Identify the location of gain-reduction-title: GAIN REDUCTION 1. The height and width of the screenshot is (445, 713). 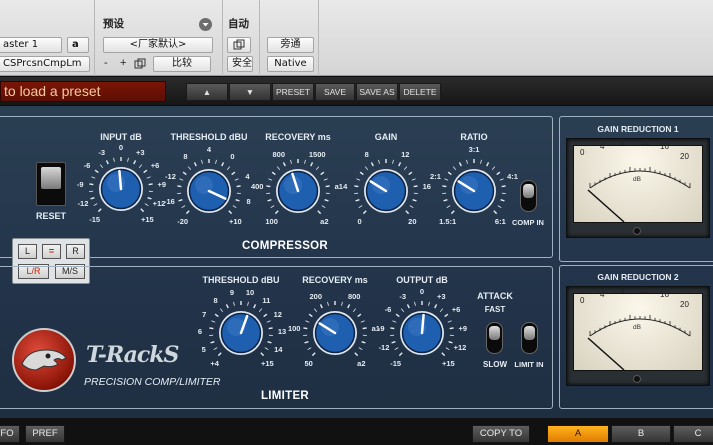
(638, 129).